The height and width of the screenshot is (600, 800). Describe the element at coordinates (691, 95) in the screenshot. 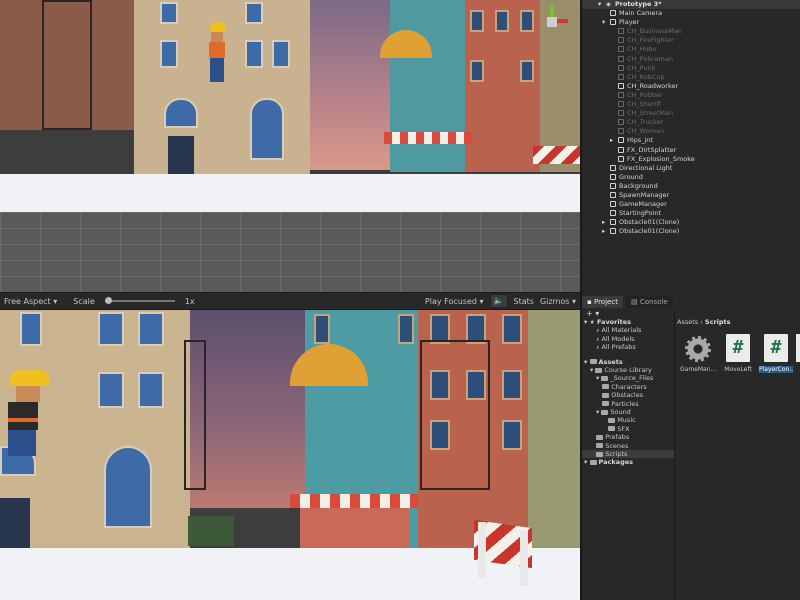

I see `hierarchy-item: CH_Robber` at that location.